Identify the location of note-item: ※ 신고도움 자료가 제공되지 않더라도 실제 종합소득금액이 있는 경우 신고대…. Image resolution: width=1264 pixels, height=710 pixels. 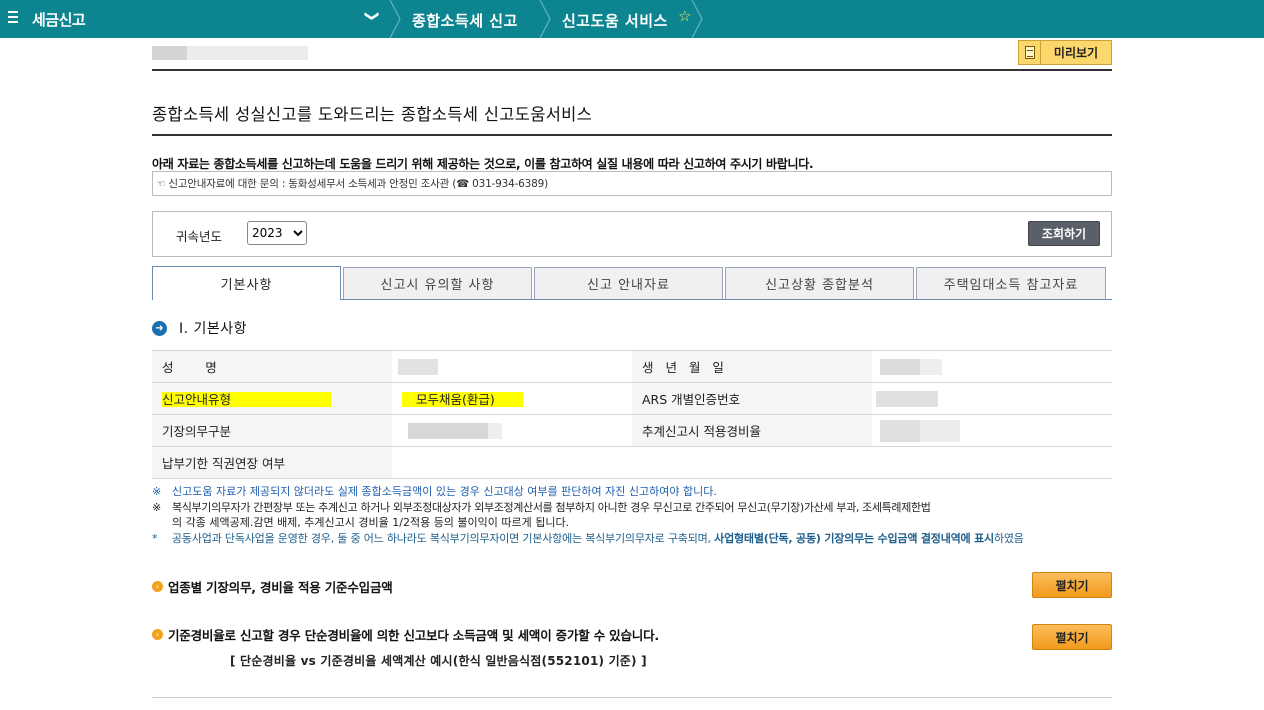
(434, 491).